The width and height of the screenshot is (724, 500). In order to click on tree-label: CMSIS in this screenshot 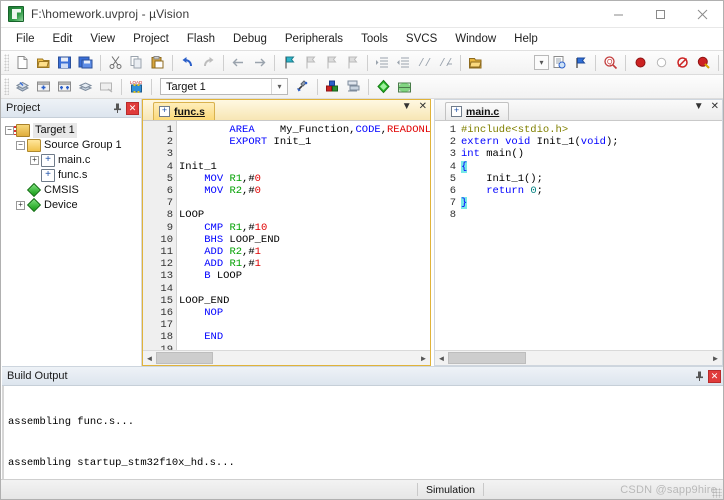, I will do `click(61, 190)`.